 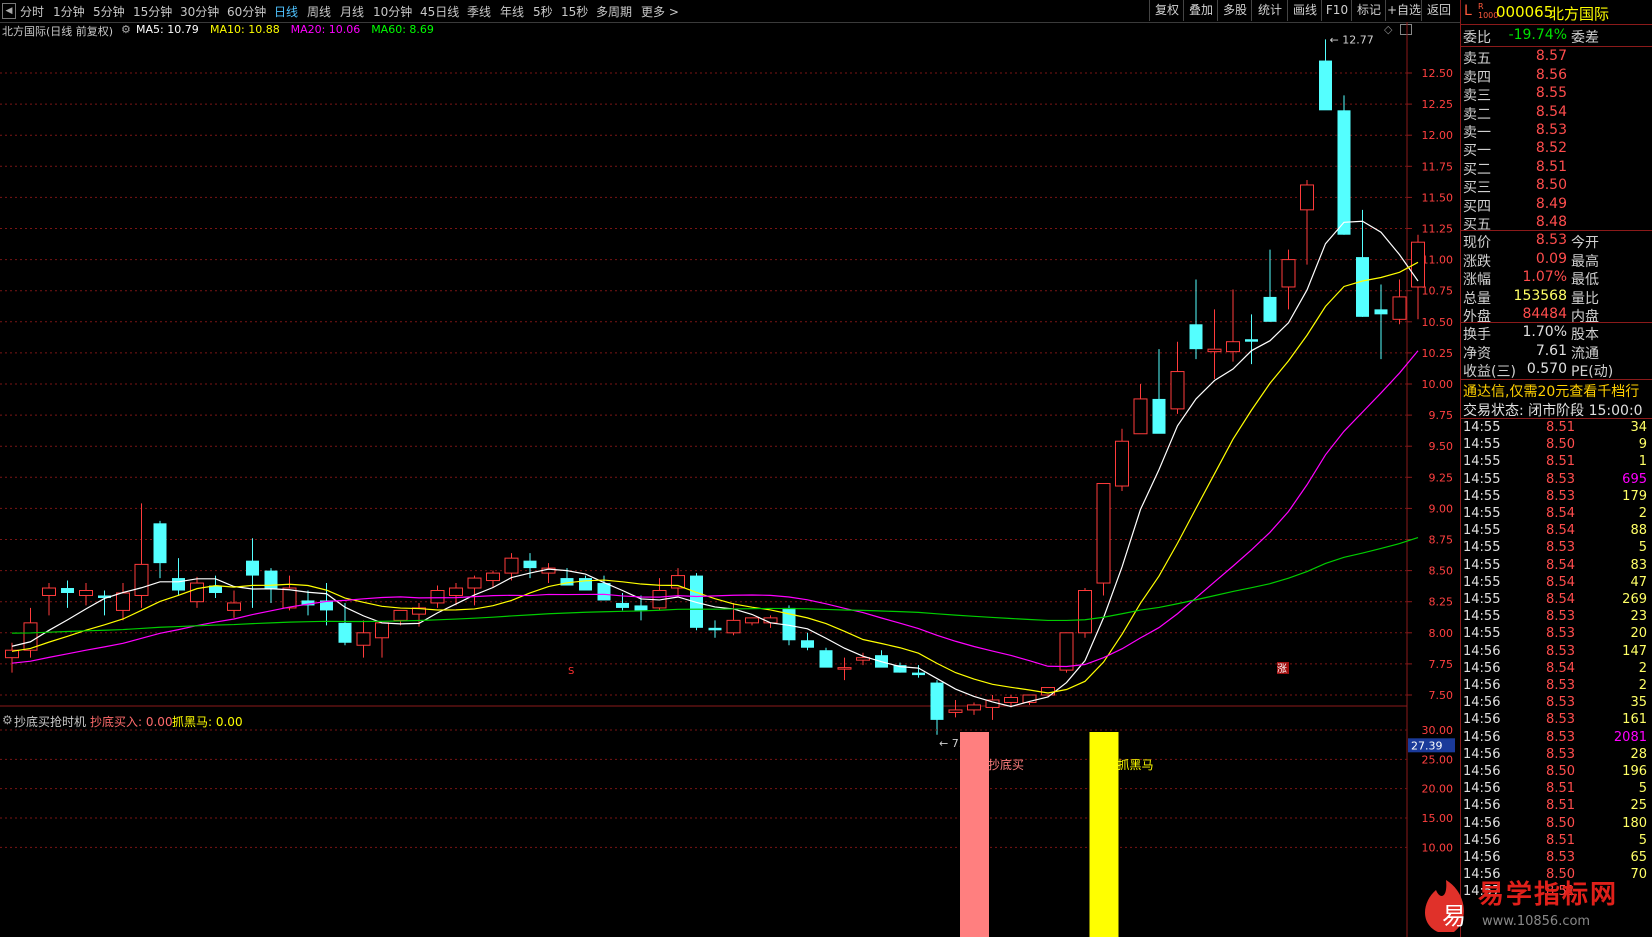 What do you see at coordinates (319, 11) in the screenshot?
I see `period-tab-7: 周线` at bounding box center [319, 11].